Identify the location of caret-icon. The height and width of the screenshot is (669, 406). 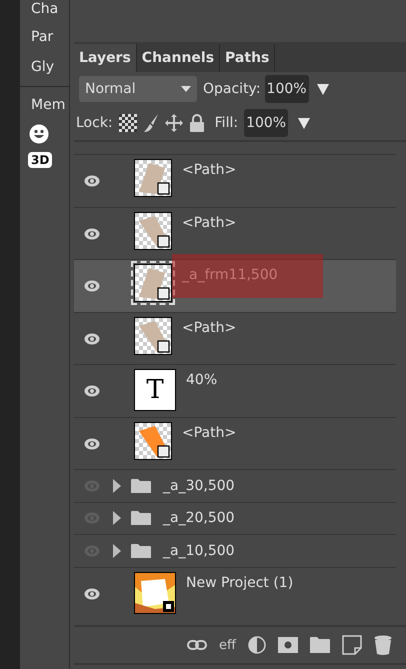
(186, 89).